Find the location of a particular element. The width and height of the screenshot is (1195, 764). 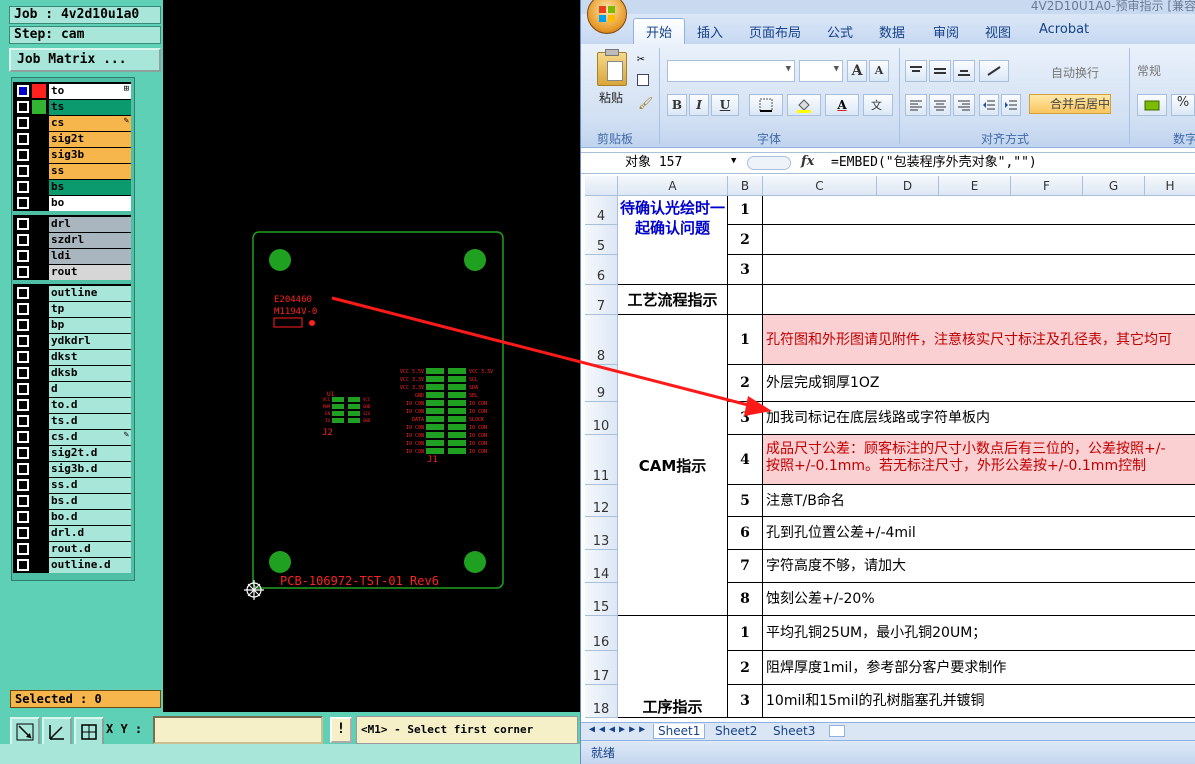

layer-name: bo is located at coordinates (90, 203).